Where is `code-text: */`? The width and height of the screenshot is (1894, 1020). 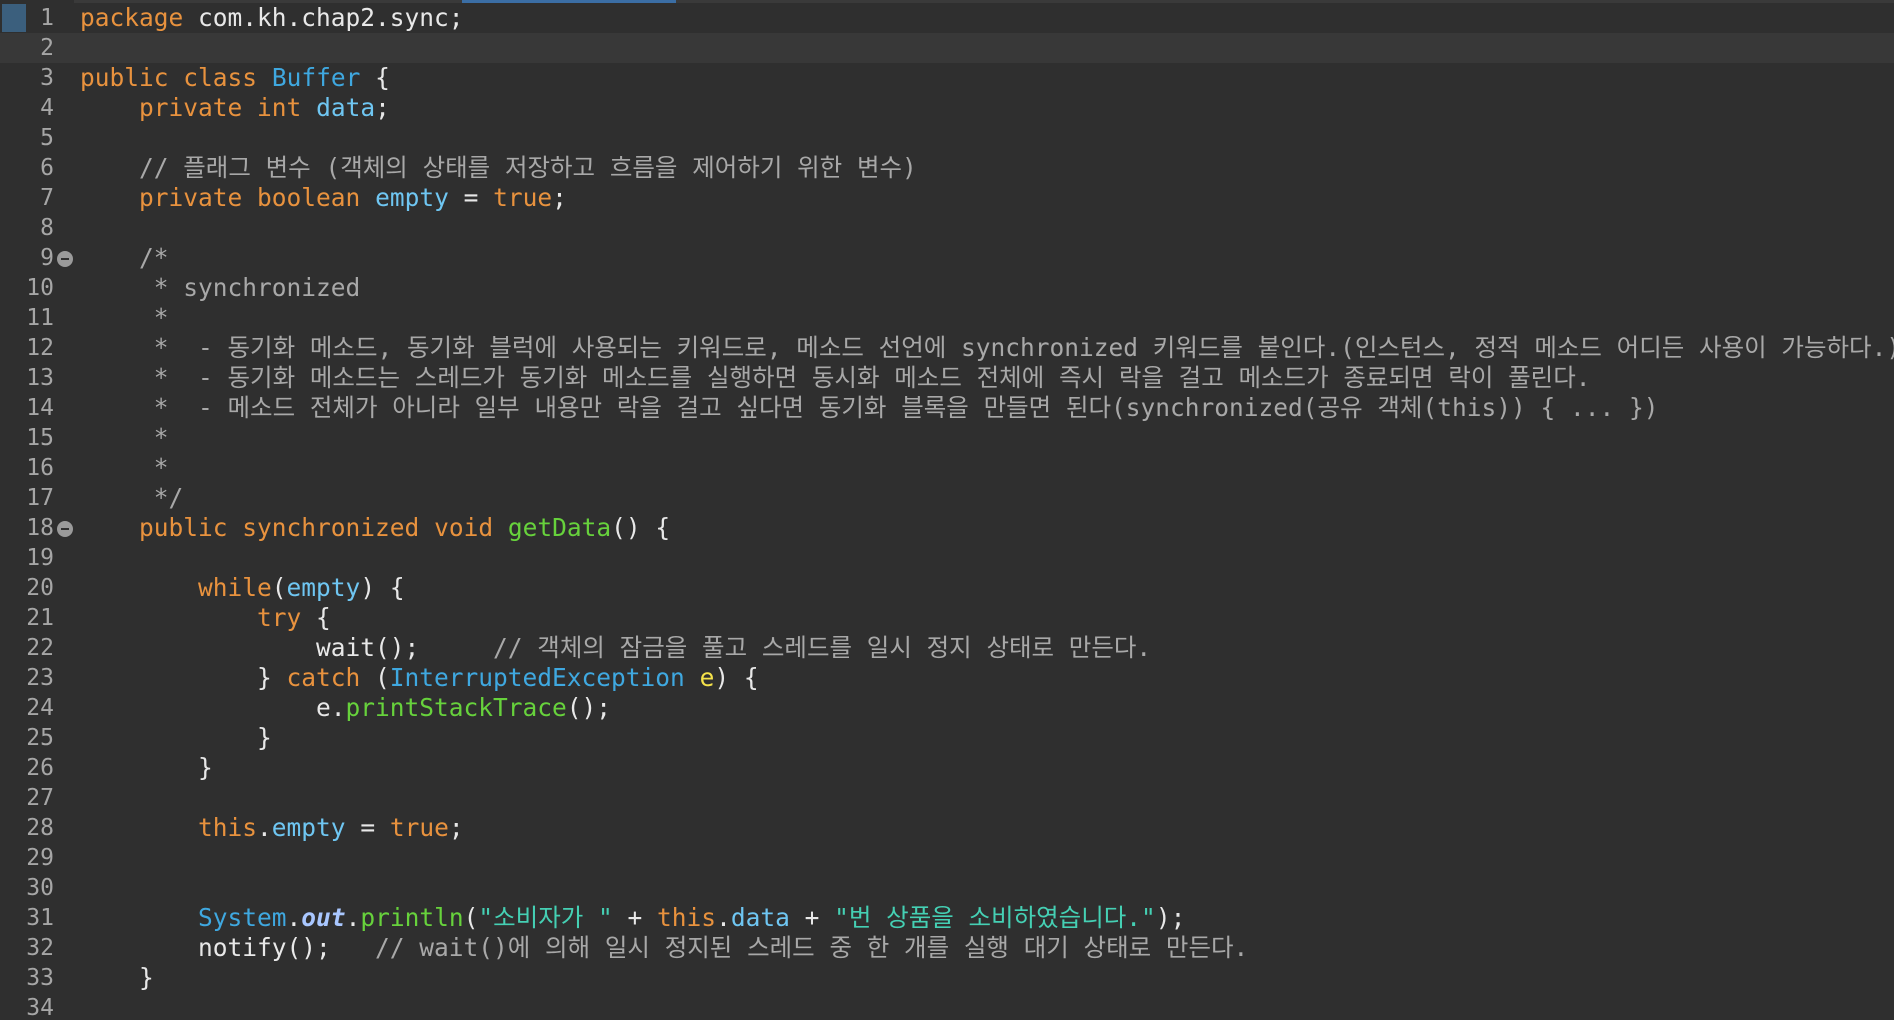
code-text: */ is located at coordinates (132, 498).